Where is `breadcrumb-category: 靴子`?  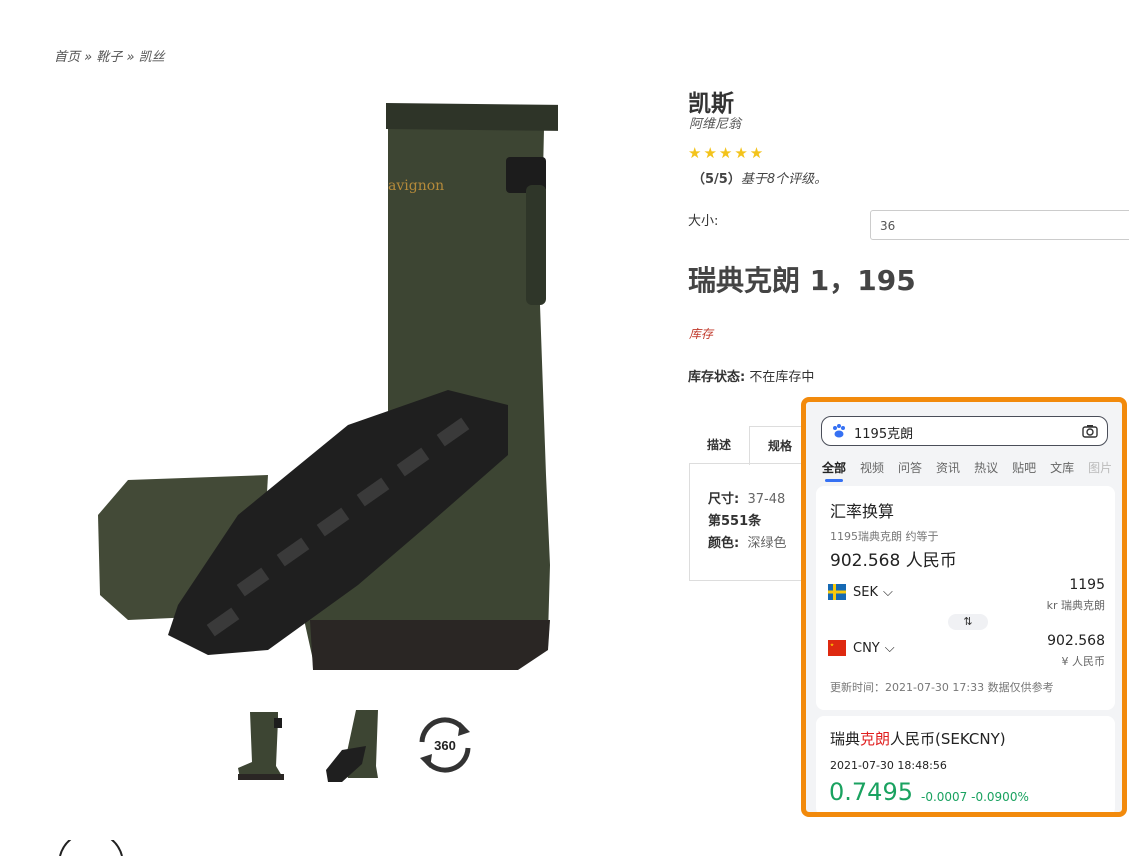
breadcrumb-category: 靴子 is located at coordinates (109, 57).